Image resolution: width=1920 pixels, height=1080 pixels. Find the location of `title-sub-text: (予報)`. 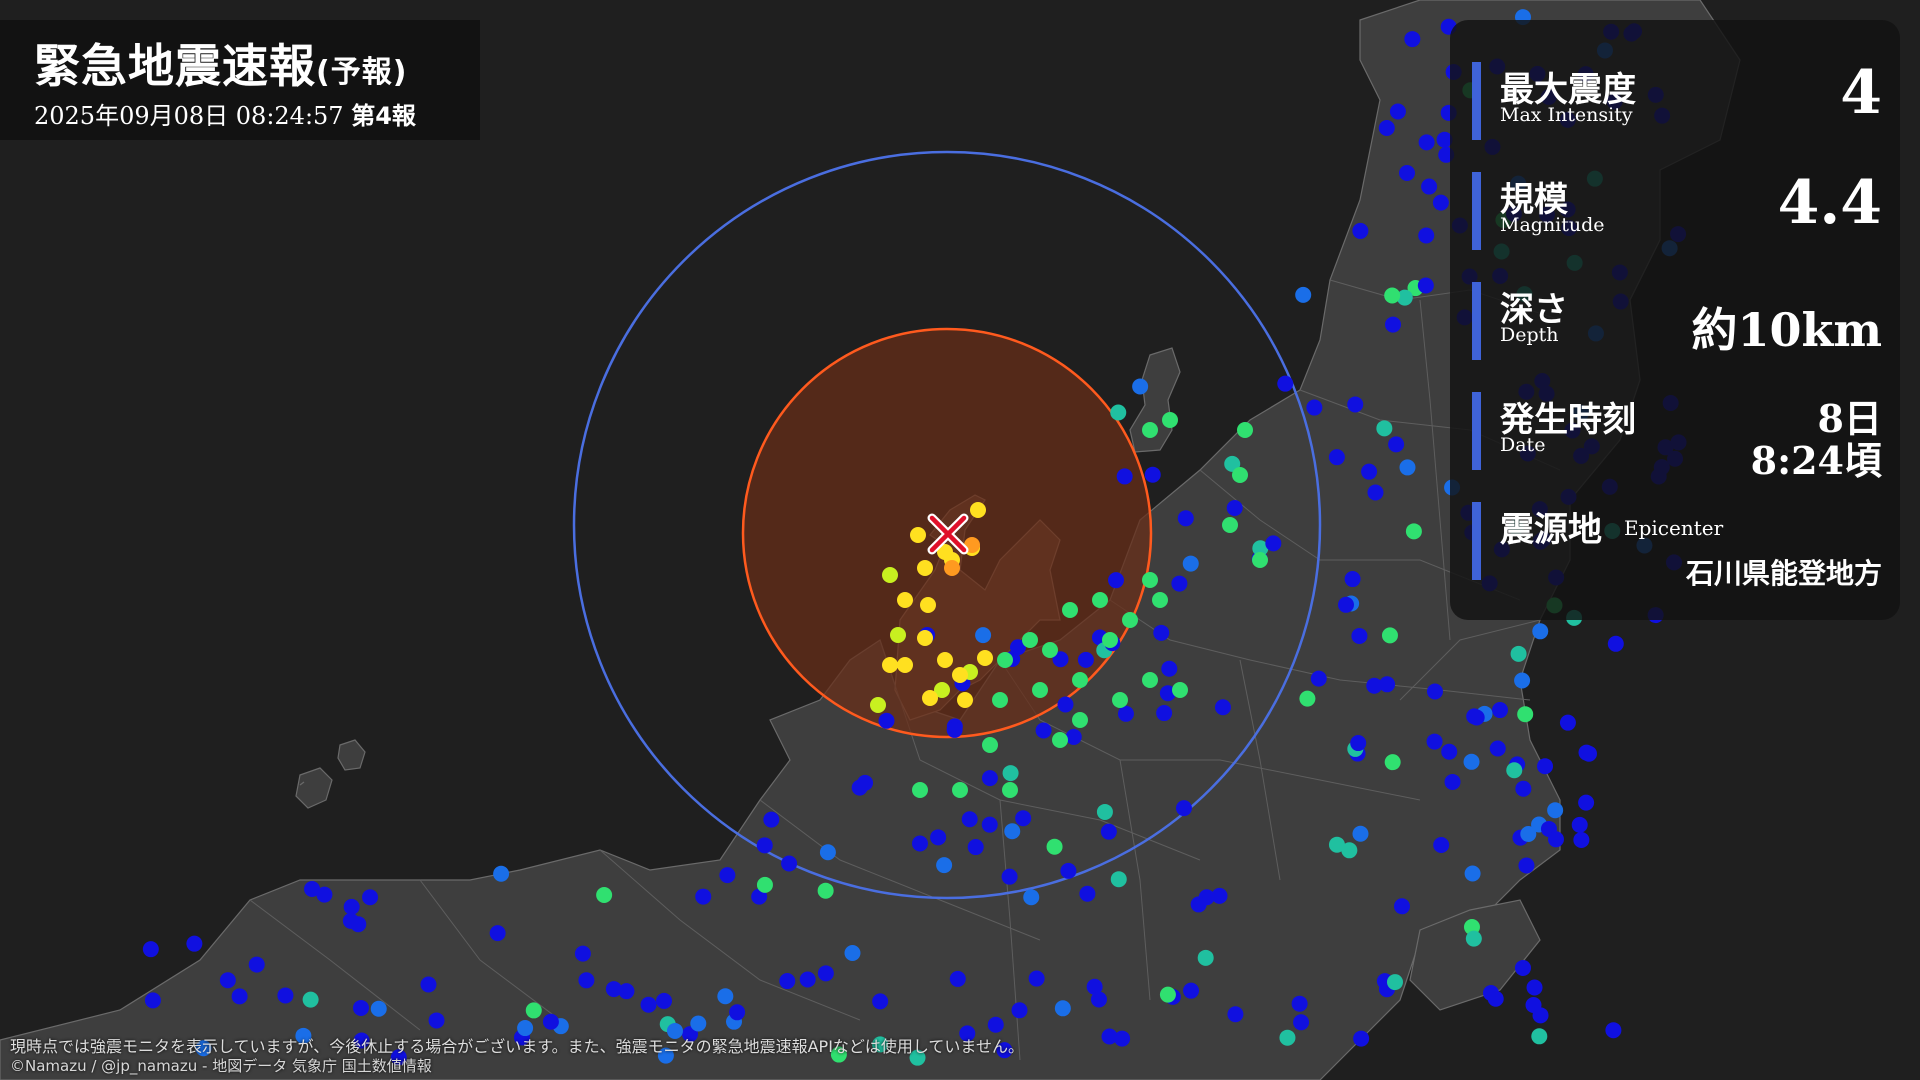

title-sub-text: (予報) is located at coordinates (362, 72).